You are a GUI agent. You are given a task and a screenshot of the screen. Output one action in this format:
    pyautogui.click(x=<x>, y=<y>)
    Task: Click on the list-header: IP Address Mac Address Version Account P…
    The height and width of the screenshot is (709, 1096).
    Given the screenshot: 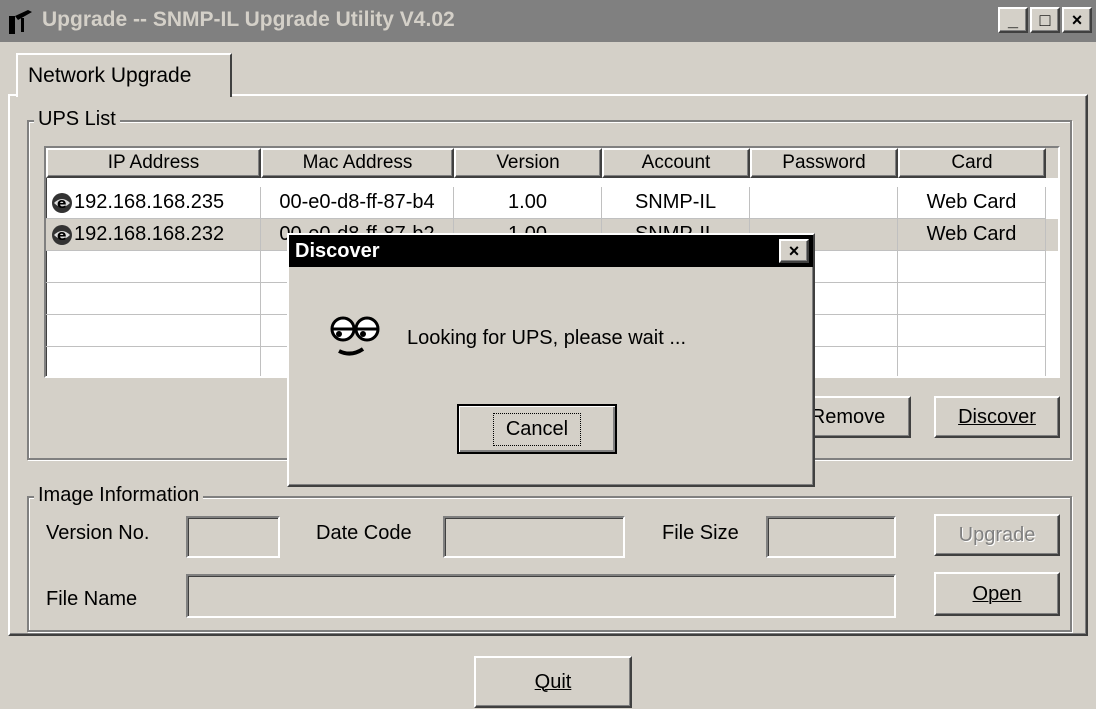 What is the action you would take?
    pyautogui.click(x=552, y=163)
    